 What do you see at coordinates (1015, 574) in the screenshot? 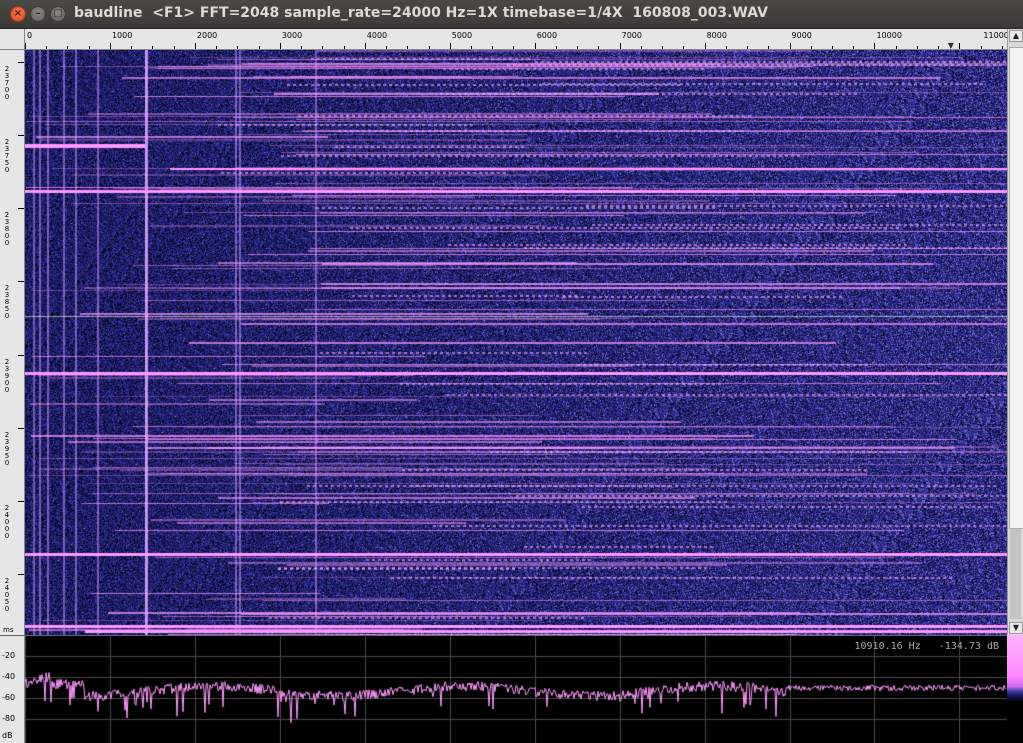
I see `scroll-track` at bounding box center [1015, 574].